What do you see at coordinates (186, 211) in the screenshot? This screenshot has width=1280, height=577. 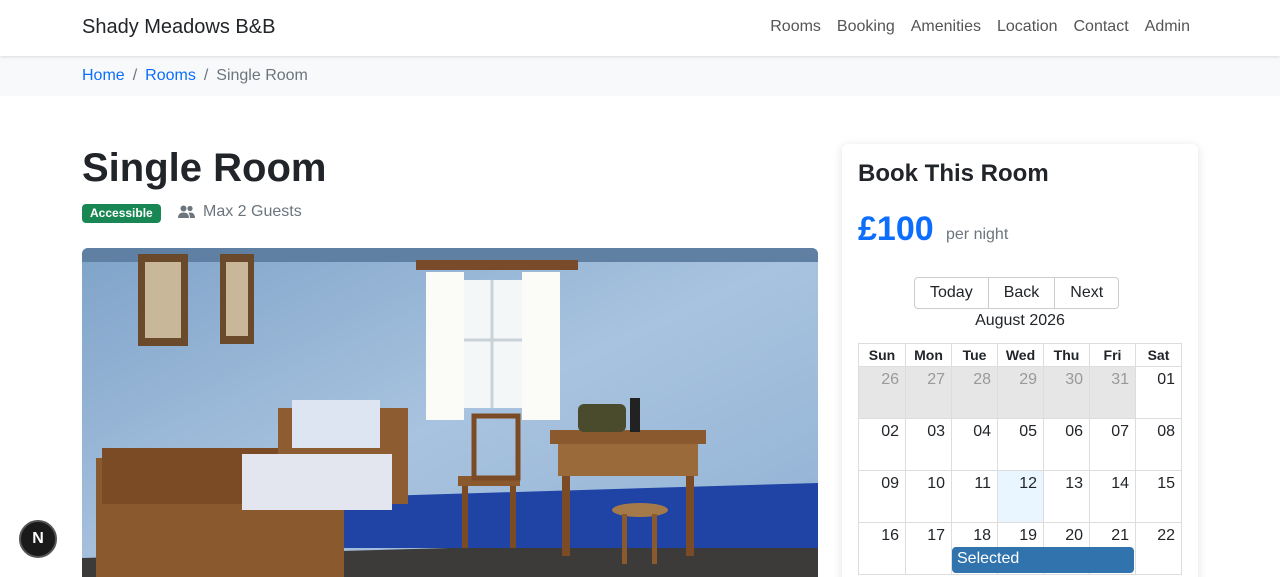 I see `people-icon` at bounding box center [186, 211].